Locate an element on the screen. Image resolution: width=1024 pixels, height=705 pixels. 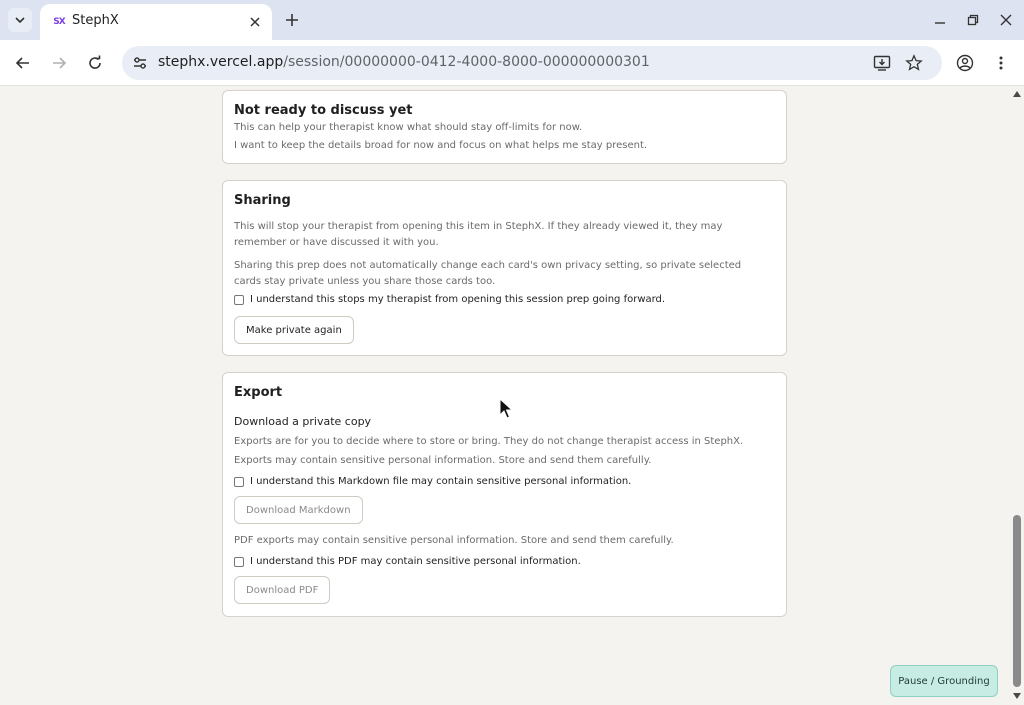
menu-button is located at coordinates (1001, 63).